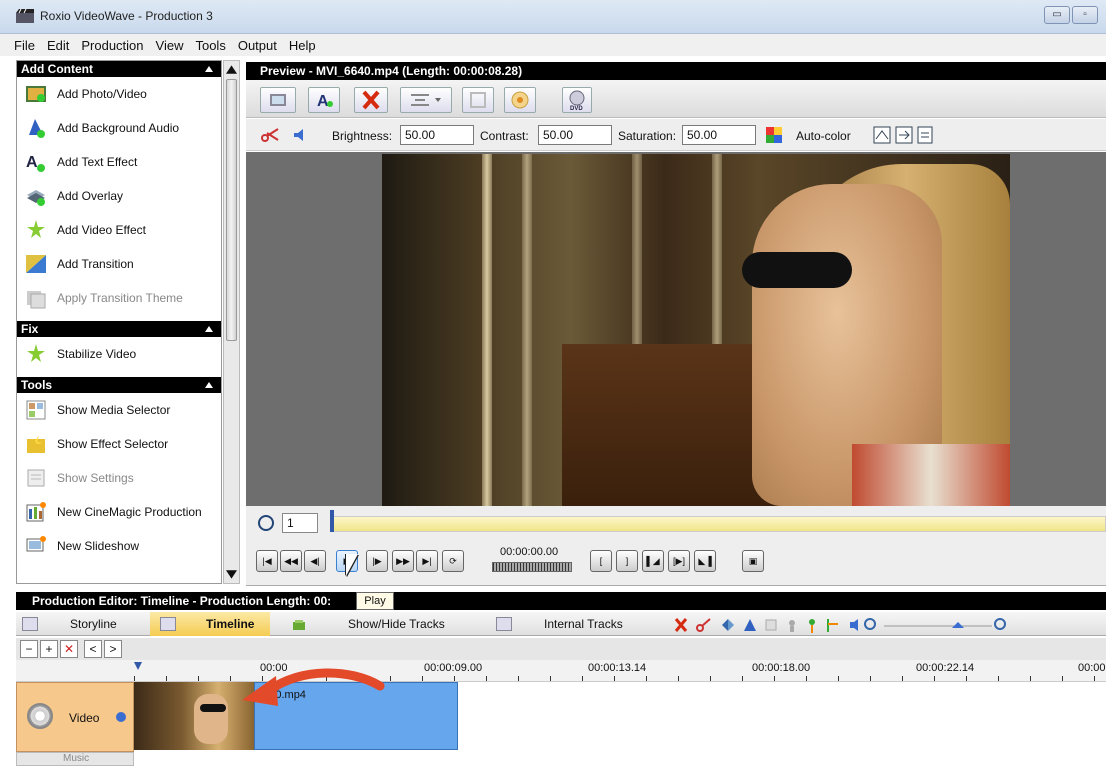 Image resolution: width=1106 pixels, height=766 pixels. I want to click on storyboard-view-button, so click(278, 100).